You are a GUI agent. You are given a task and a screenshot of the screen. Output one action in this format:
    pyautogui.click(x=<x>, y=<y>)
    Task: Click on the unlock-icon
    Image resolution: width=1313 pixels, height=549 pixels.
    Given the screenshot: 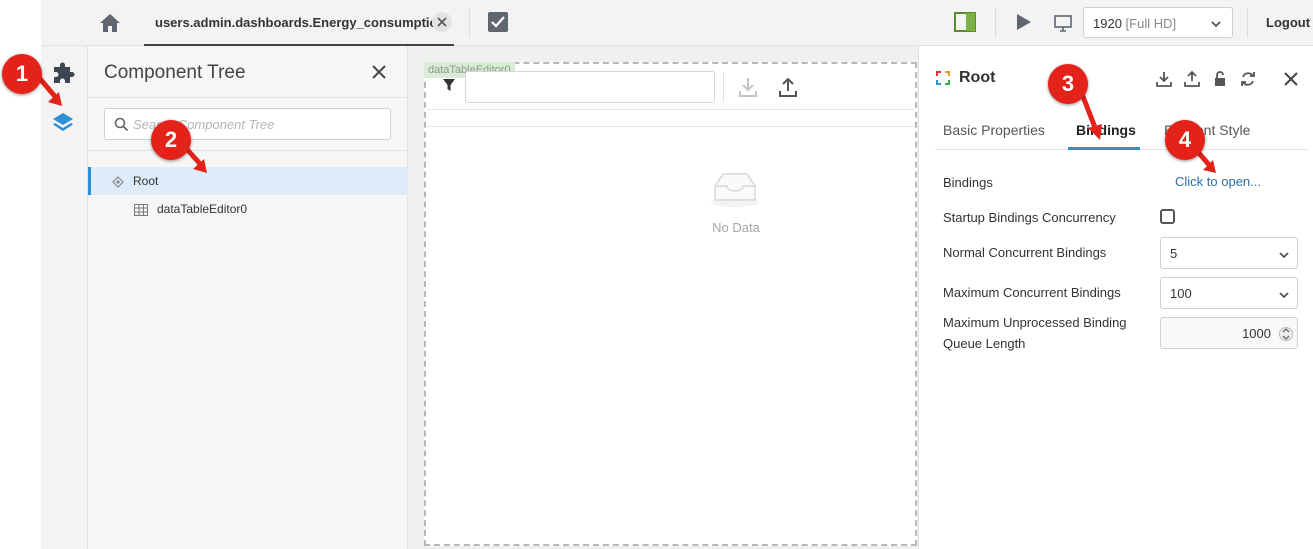 What is the action you would take?
    pyautogui.click(x=1220, y=79)
    